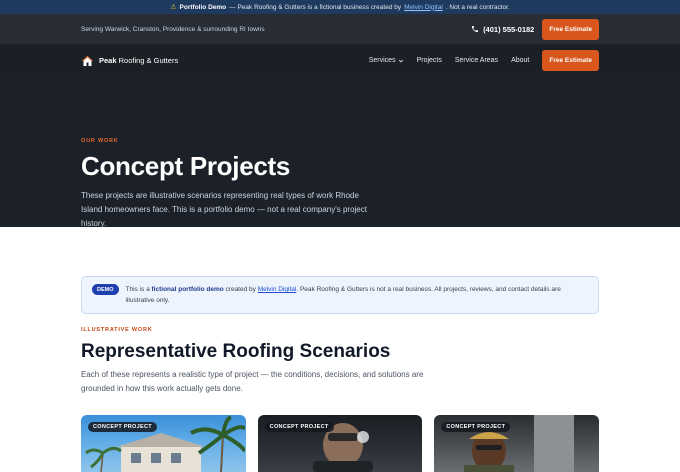  What do you see at coordinates (203, 7) in the screenshot?
I see `demo-banner-bold: Portfolio Demo` at bounding box center [203, 7].